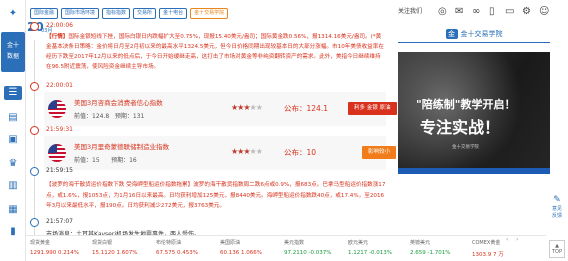  I want to click on bar-chart-icon: ▮, so click(13, 231).